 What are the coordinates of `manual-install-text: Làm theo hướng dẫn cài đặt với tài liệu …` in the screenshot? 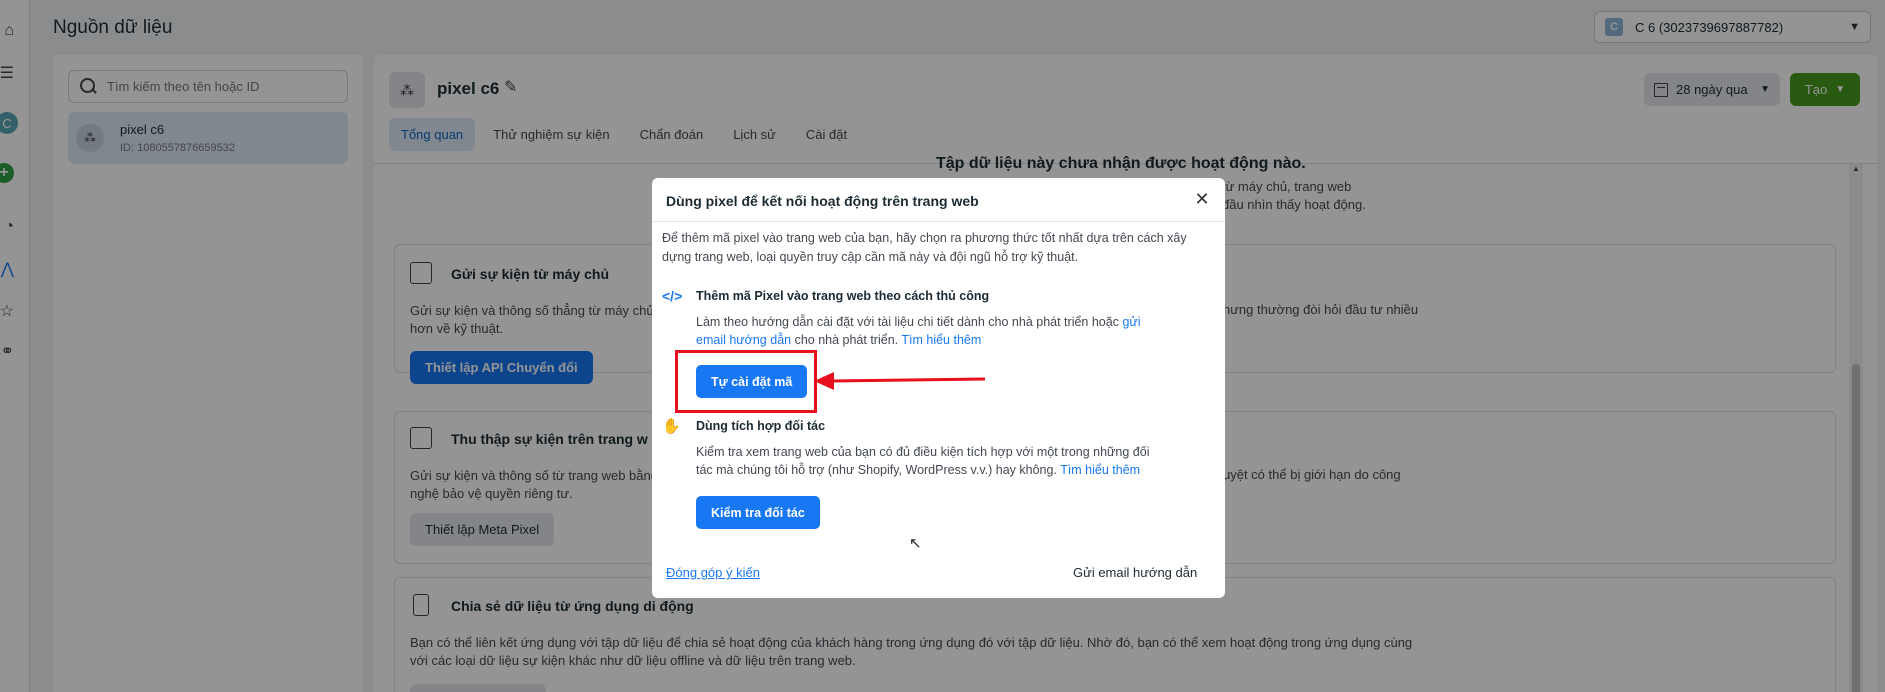 It's located at (918, 322).